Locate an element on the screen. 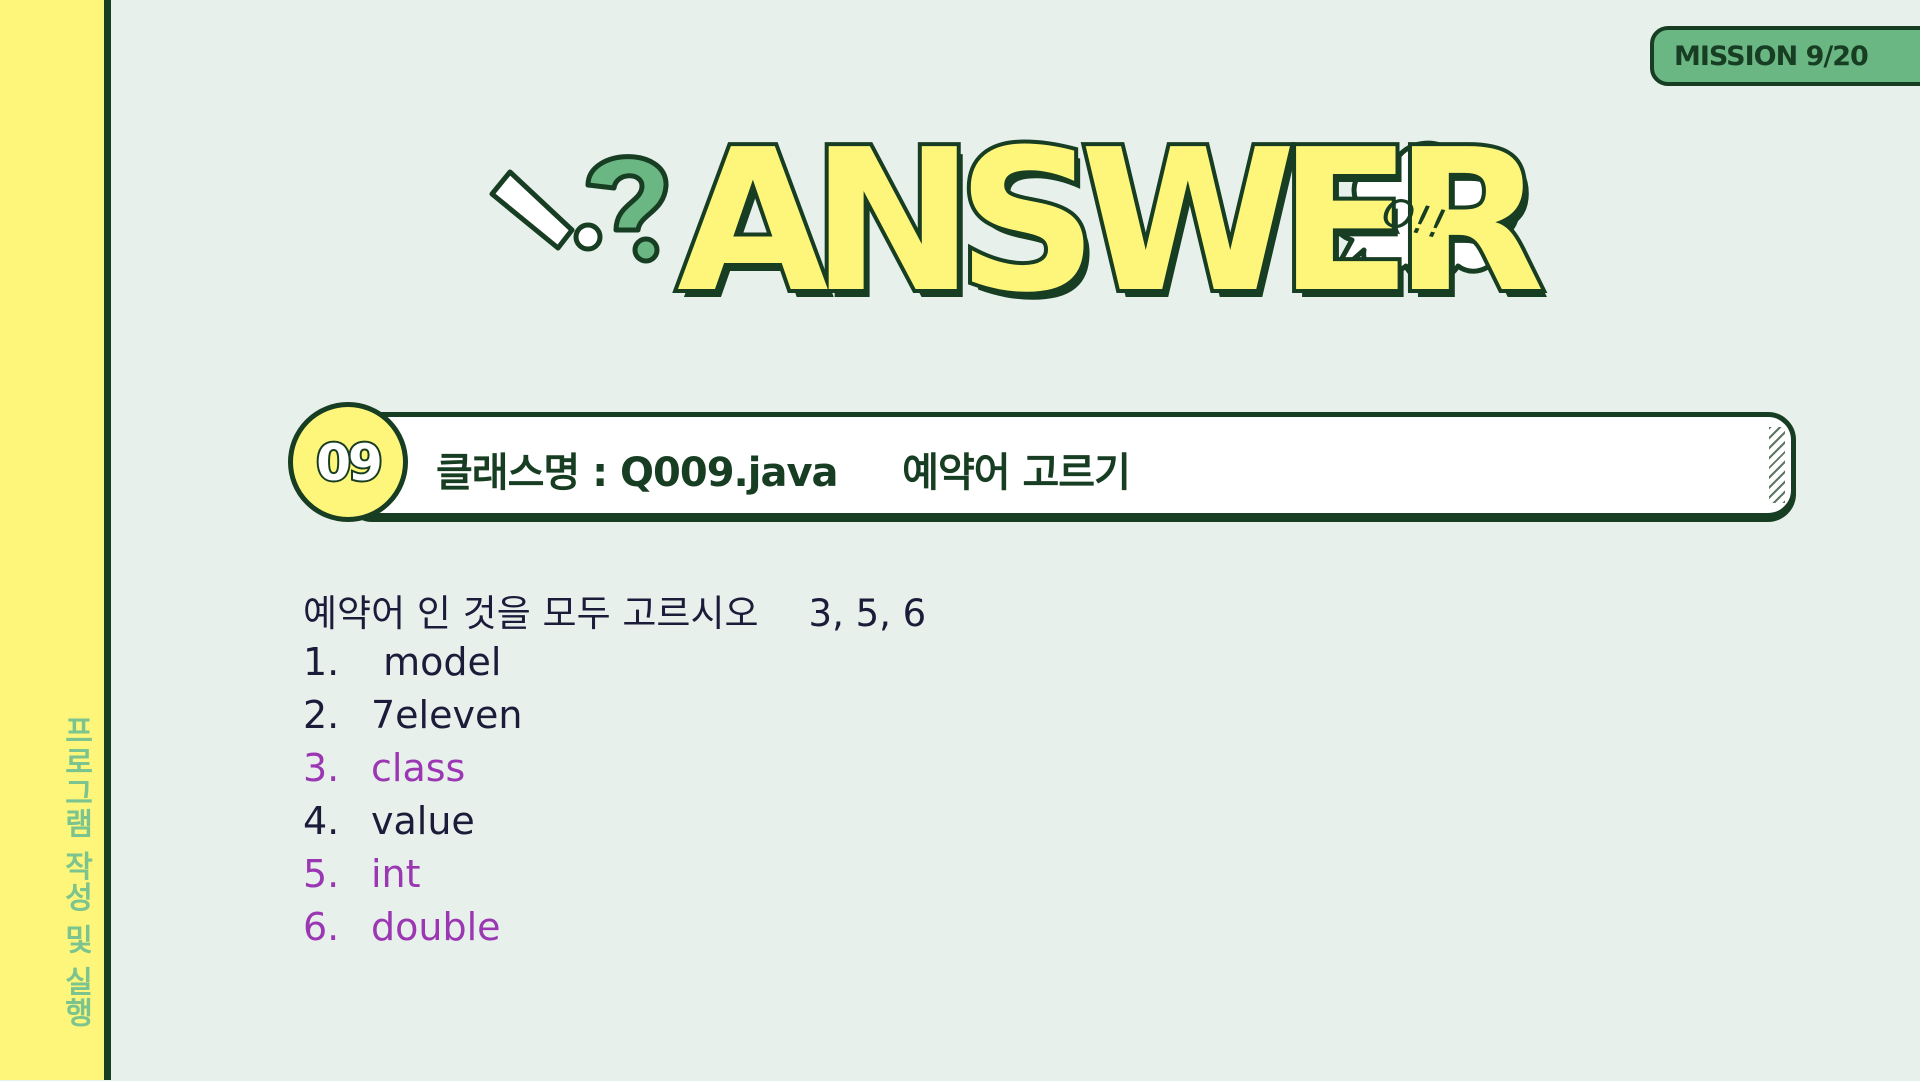  question-number-badge: 09 is located at coordinates (348, 462).